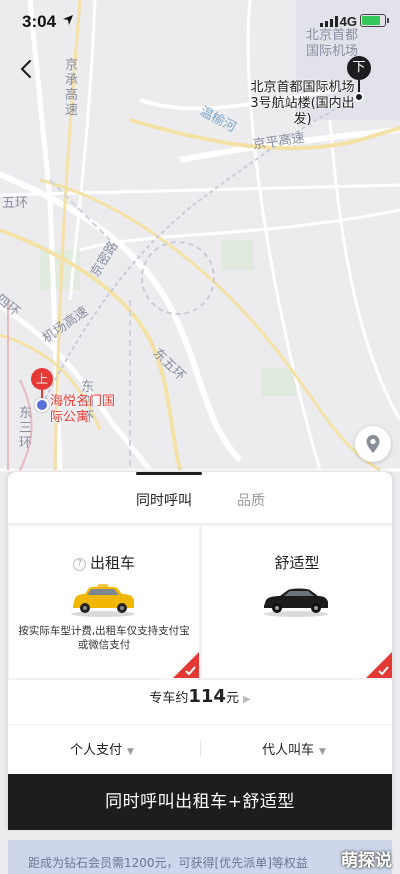 The image size is (400, 874). I want to click on price-prefix: 专车约, so click(169, 698).